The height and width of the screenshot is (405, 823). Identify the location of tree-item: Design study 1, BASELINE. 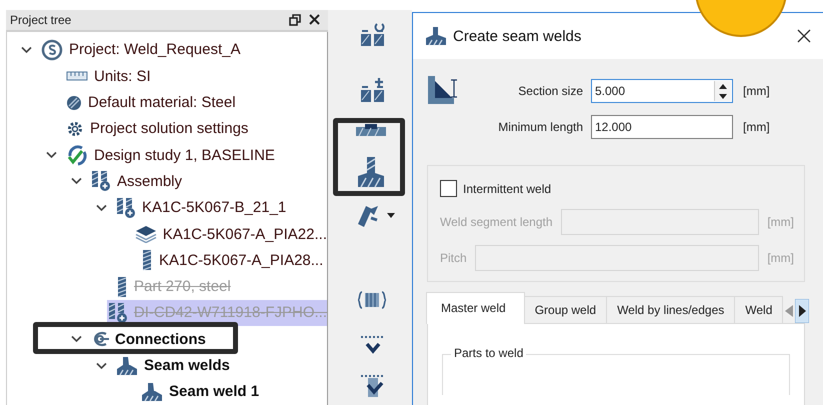
(196, 155).